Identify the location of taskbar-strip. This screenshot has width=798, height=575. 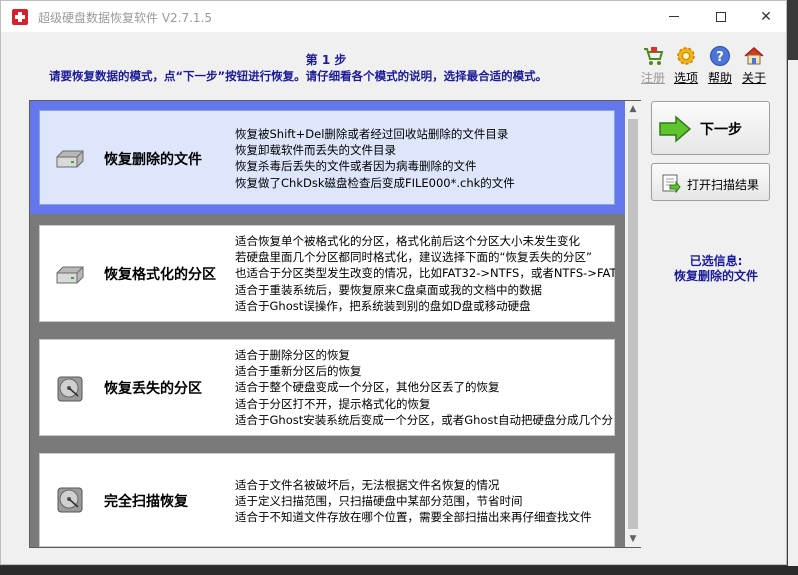
(399, 570).